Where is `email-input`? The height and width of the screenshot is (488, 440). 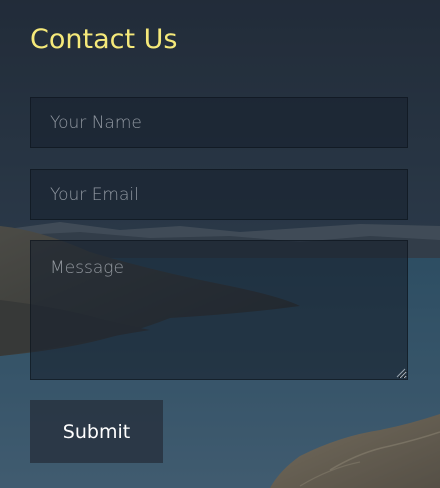 email-input is located at coordinates (219, 194).